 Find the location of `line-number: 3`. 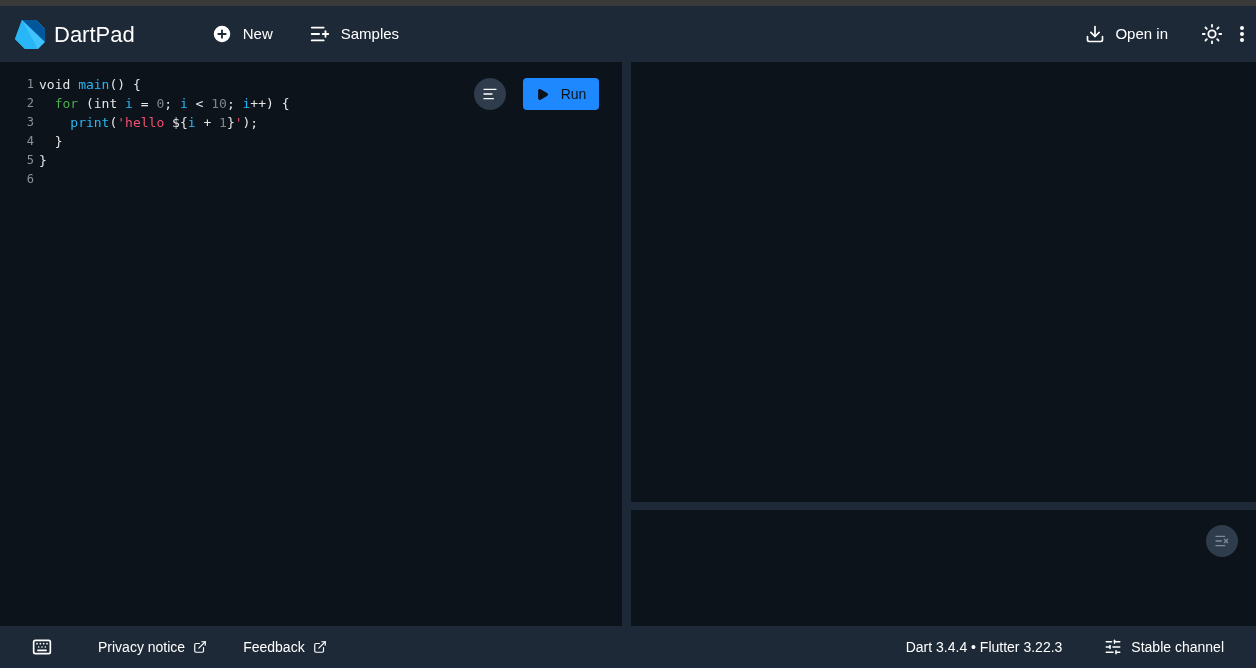

line-number: 3 is located at coordinates (29, 122).